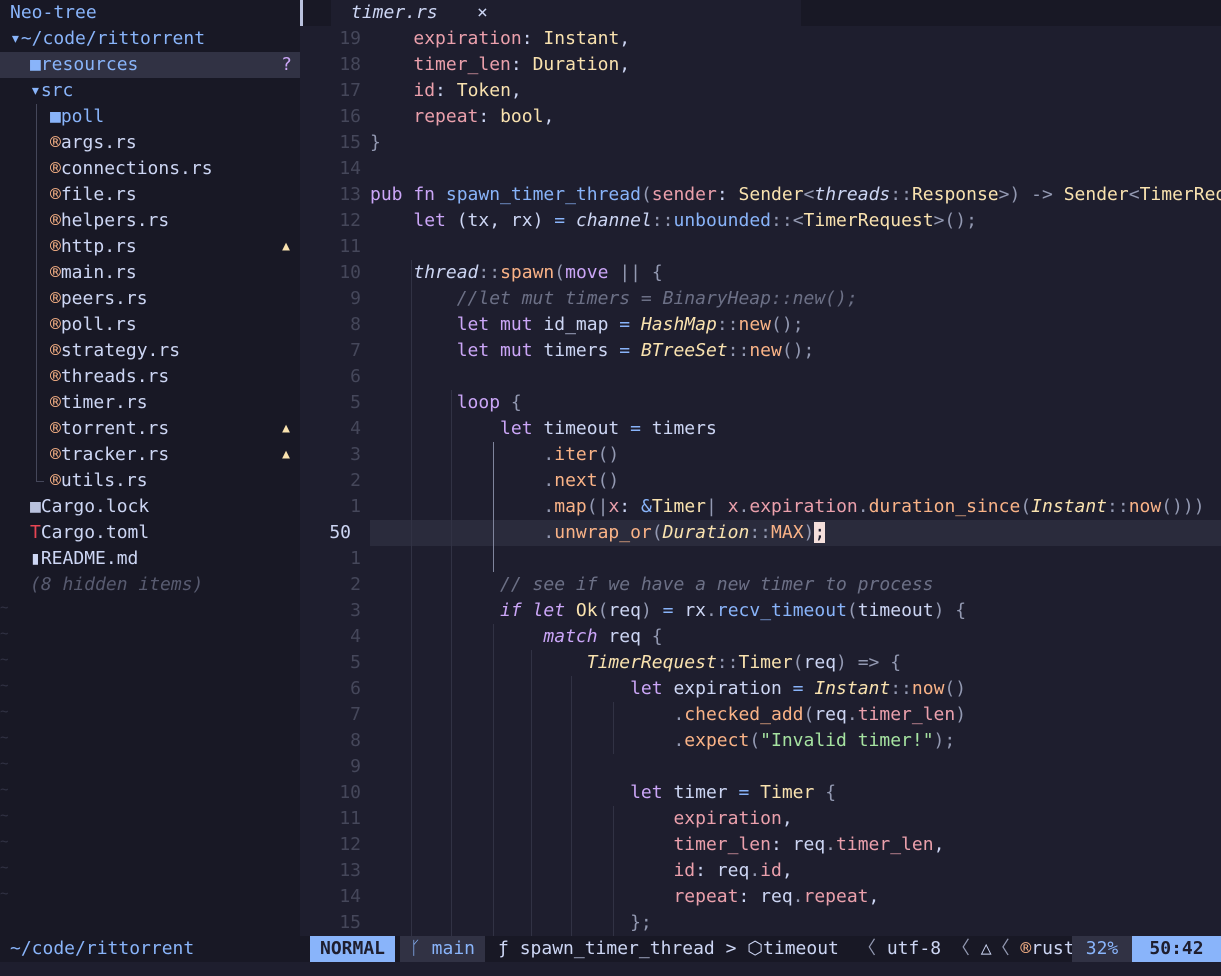 The height and width of the screenshot is (976, 1221). I want to click on line-number: 9, so click(355, 298).